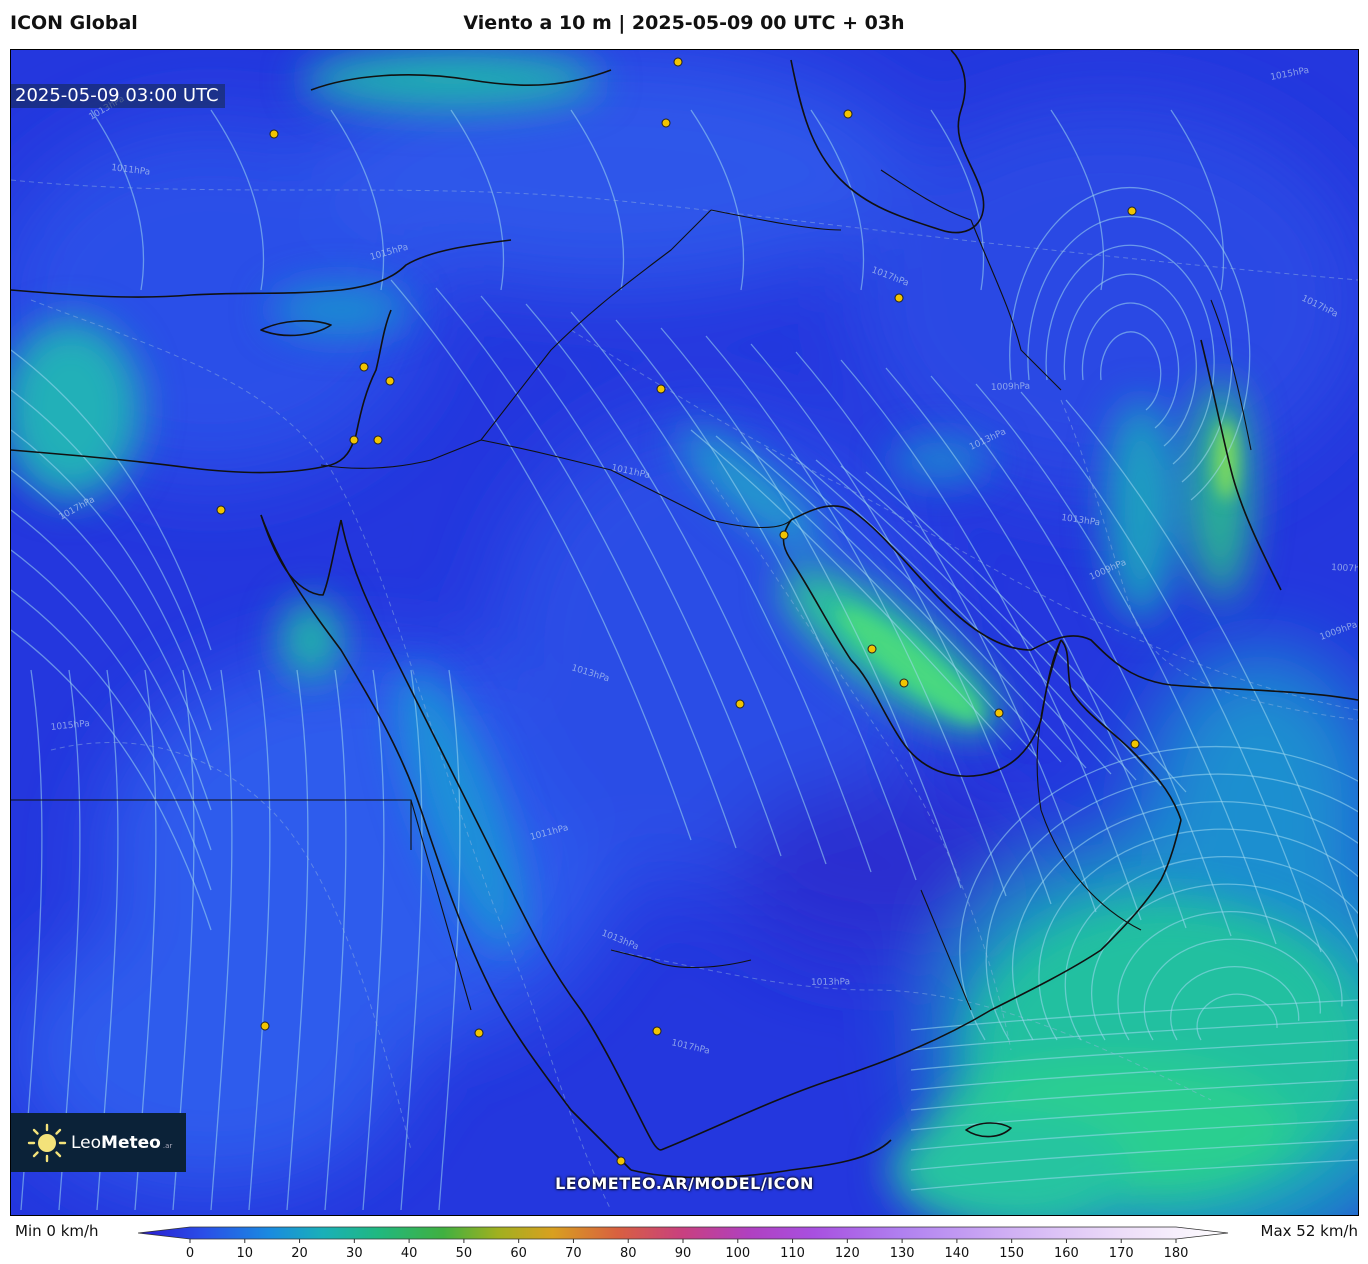  Describe the element at coordinates (683, 1233) in the screenshot. I see `colorbar-gradient` at that location.